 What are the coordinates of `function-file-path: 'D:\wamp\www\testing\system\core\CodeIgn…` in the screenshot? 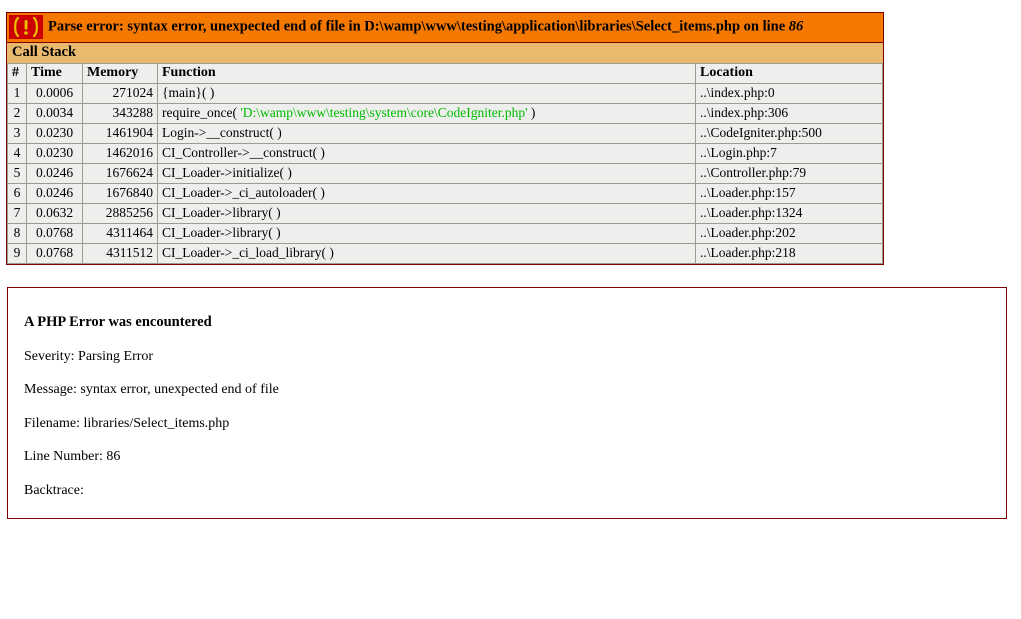 It's located at (384, 112).